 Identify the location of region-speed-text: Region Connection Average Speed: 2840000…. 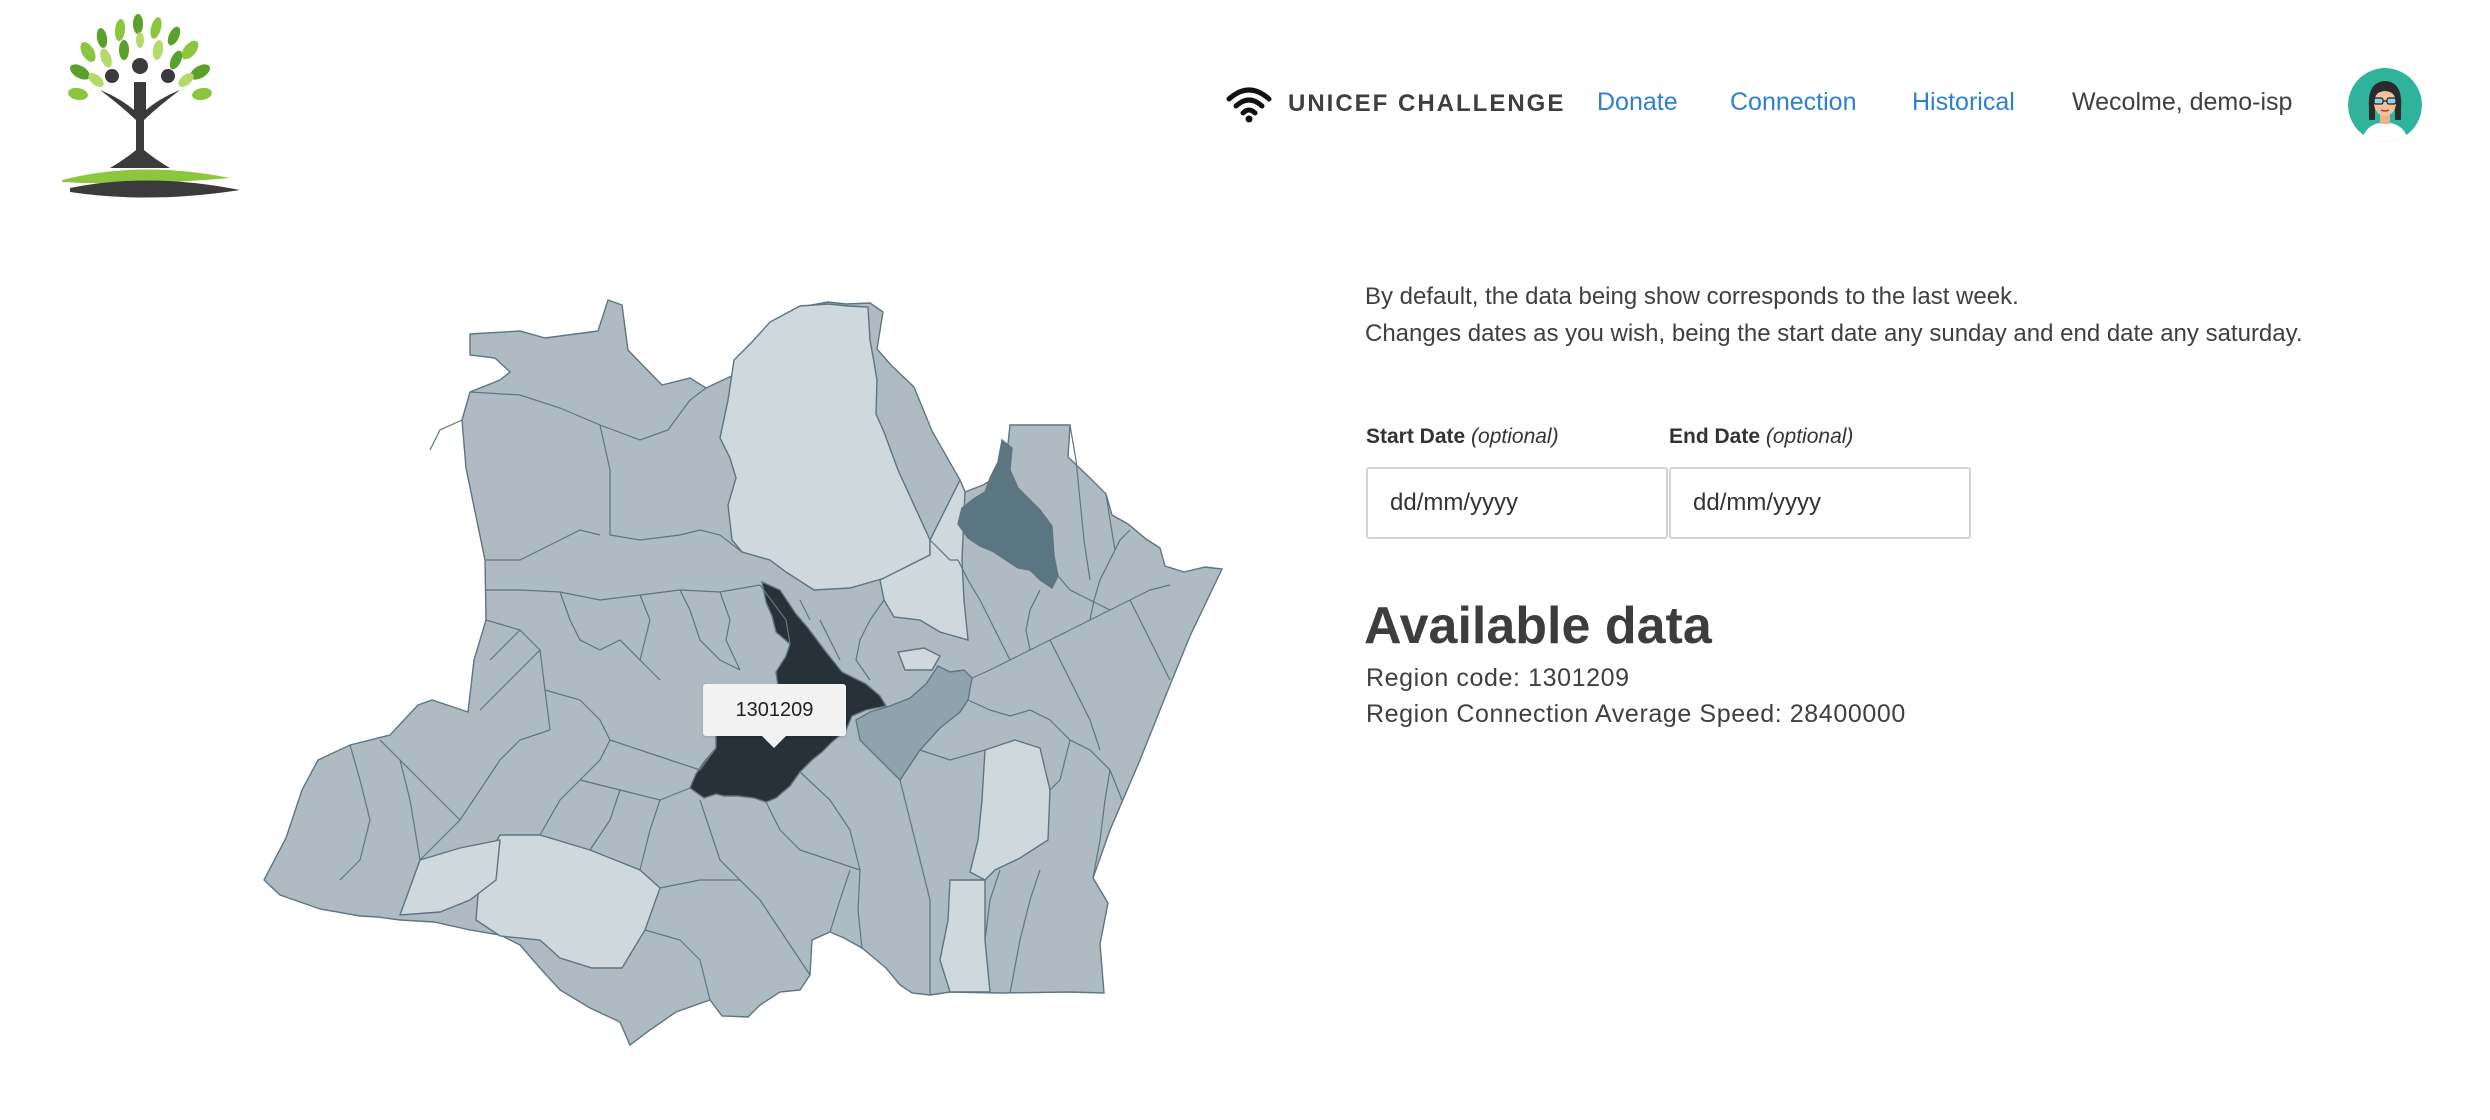
(1636, 714).